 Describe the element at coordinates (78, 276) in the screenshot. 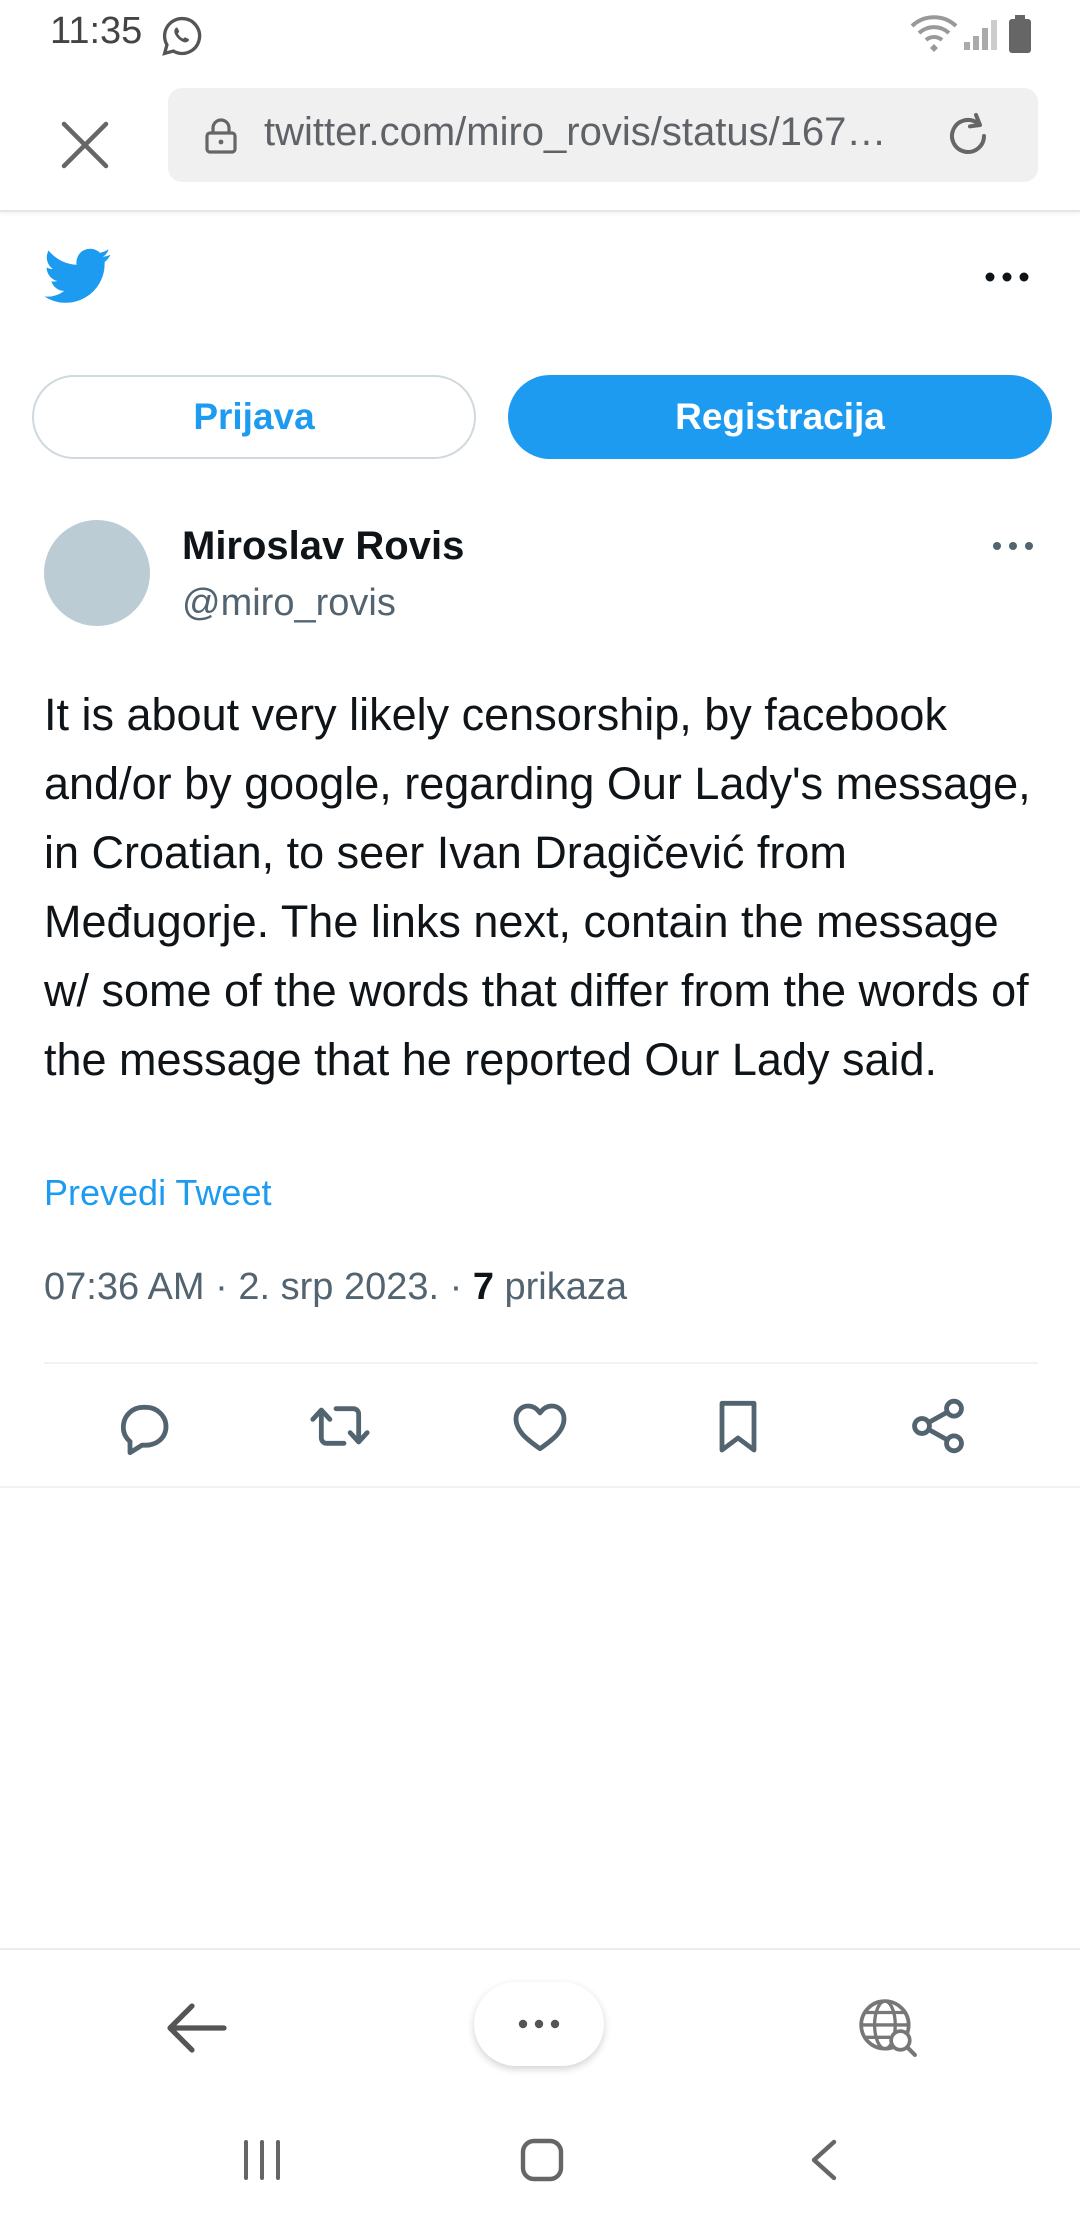

I see `twitter-logo-icon` at that location.